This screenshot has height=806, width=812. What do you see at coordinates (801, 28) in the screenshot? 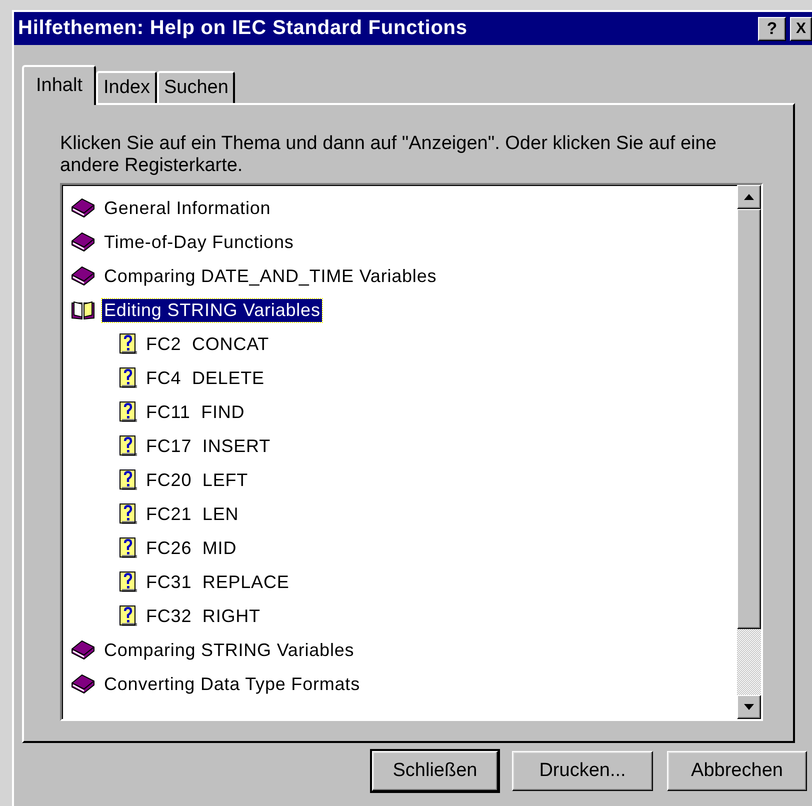
I see `close-button: X` at bounding box center [801, 28].